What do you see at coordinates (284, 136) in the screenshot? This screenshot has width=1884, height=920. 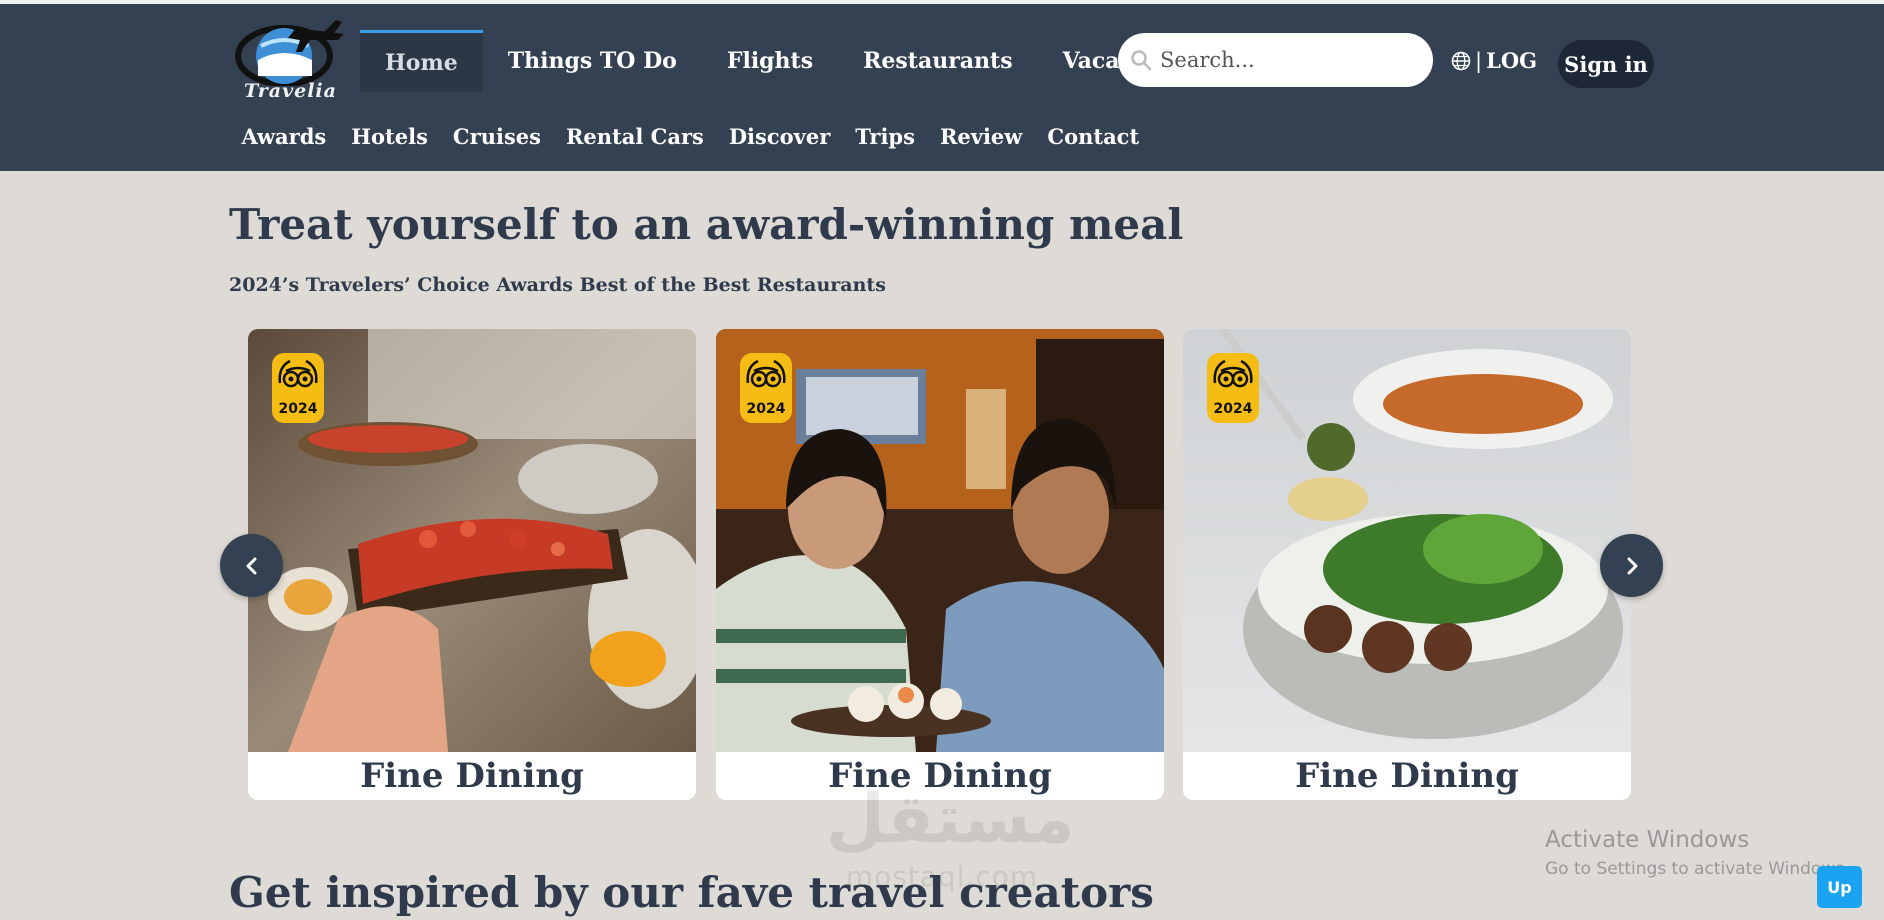 I see `nav-awards: Awards` at bounding box center [284, 136].